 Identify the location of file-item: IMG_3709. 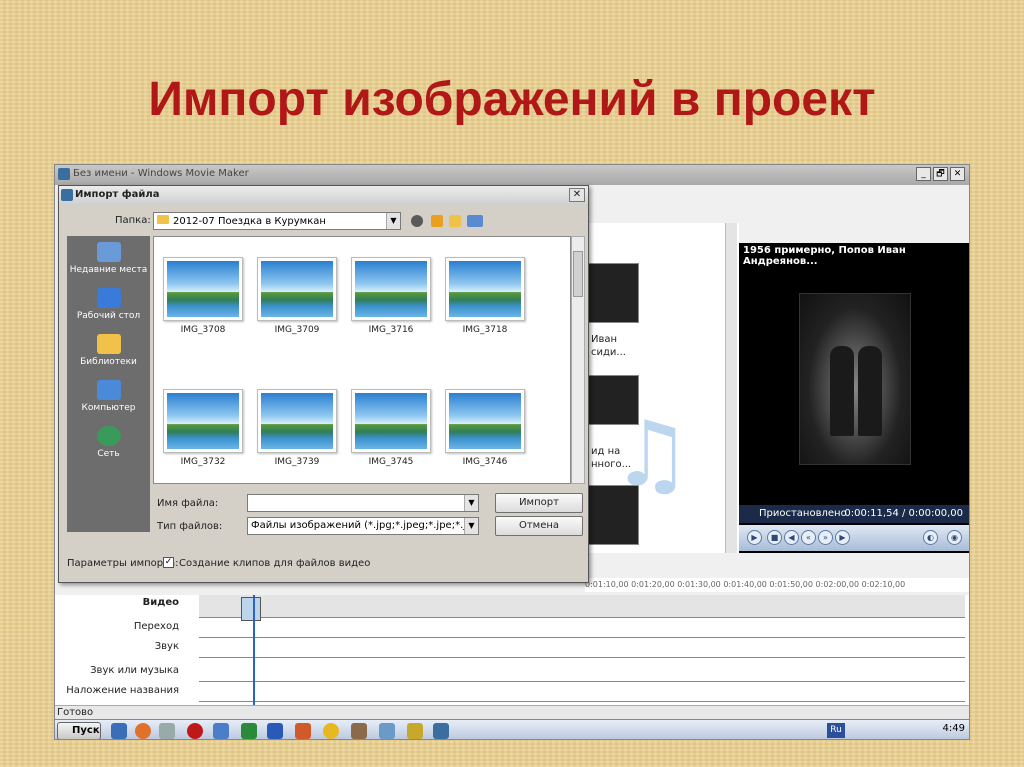
(297, 296).